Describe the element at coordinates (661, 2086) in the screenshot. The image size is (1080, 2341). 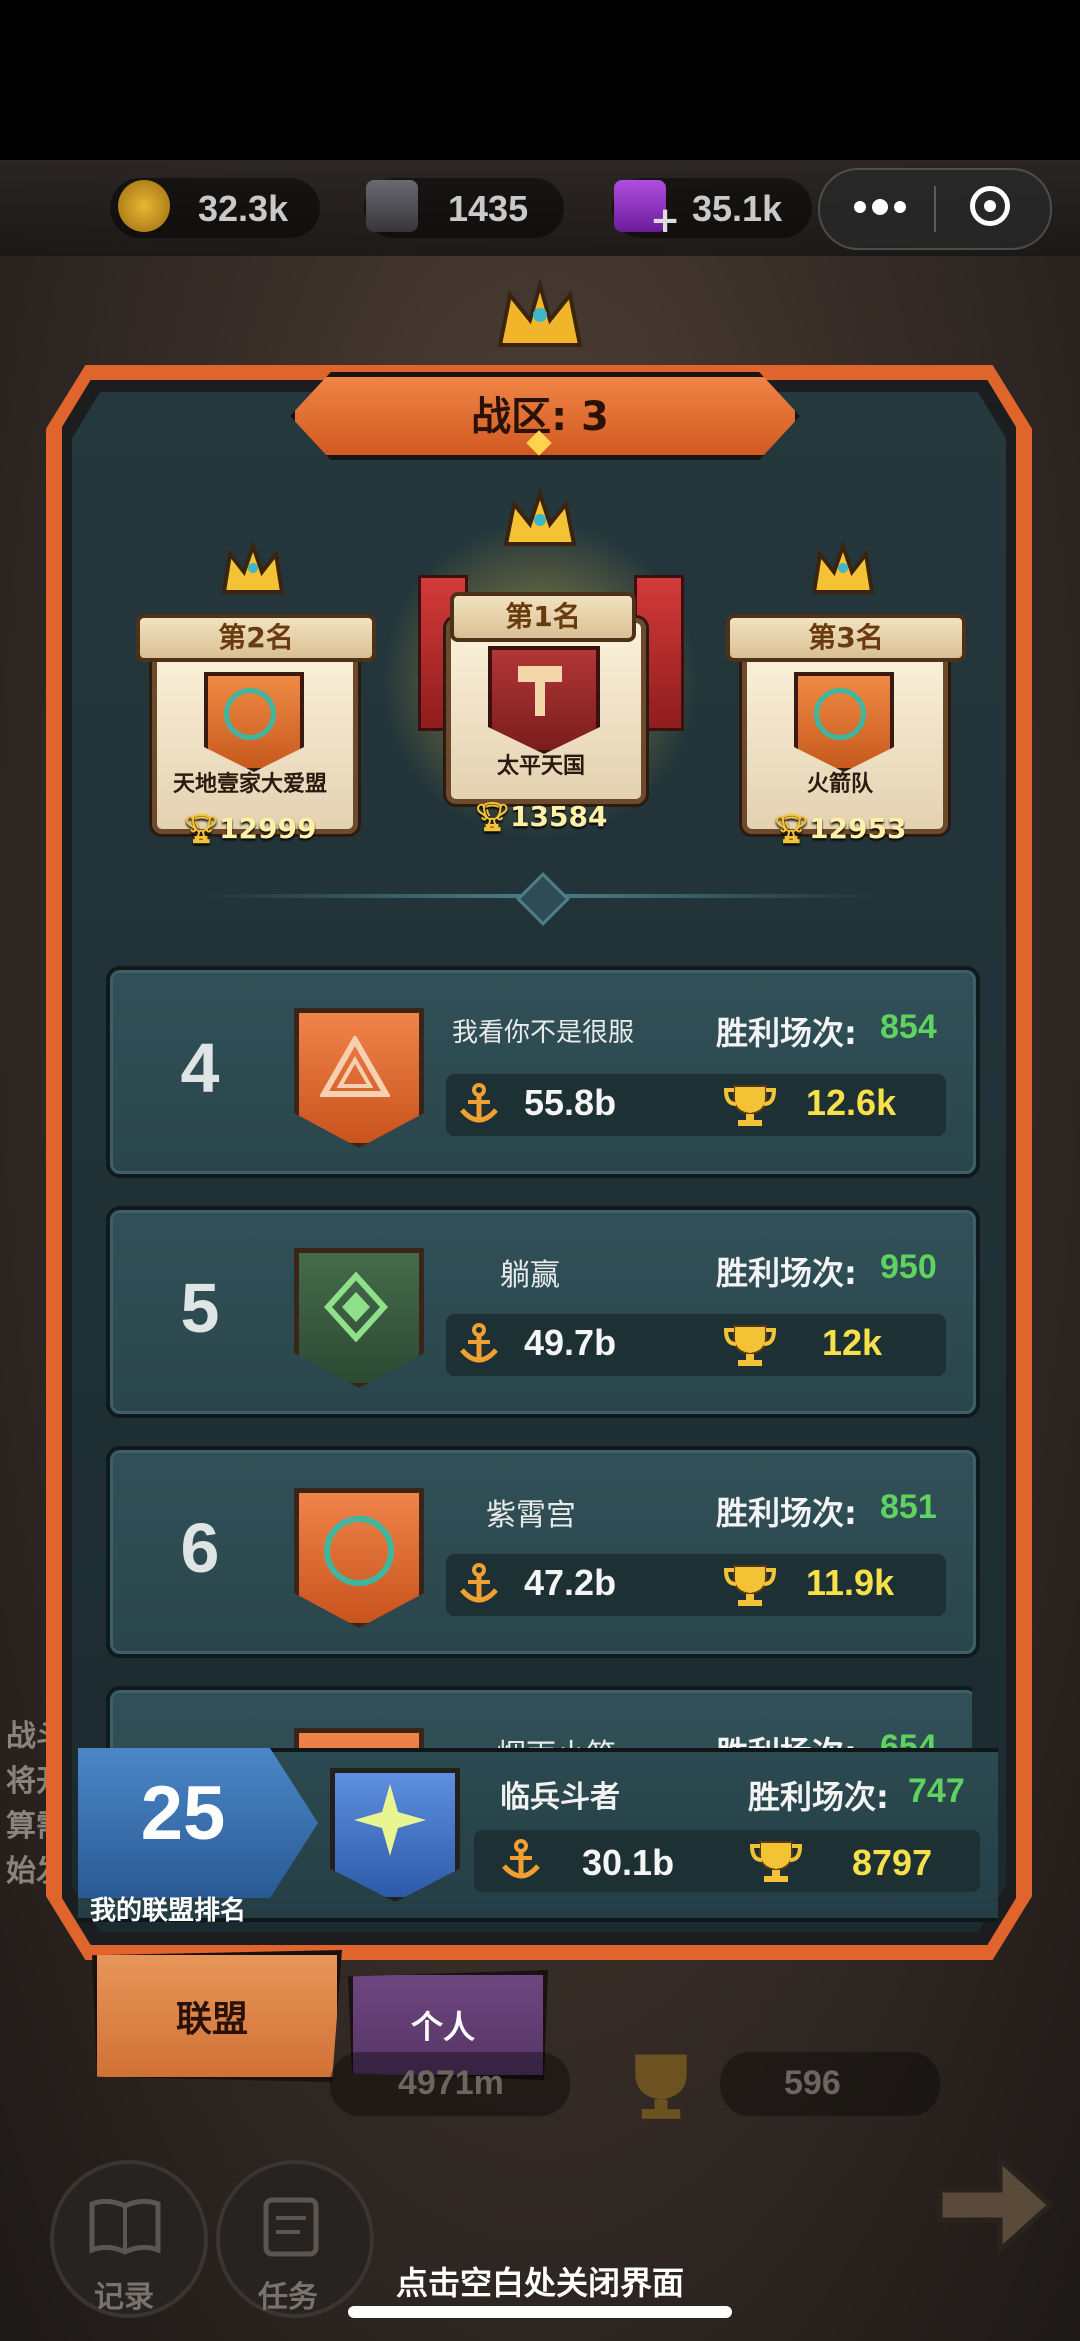
I see `hud-trophy-icon` at that location.